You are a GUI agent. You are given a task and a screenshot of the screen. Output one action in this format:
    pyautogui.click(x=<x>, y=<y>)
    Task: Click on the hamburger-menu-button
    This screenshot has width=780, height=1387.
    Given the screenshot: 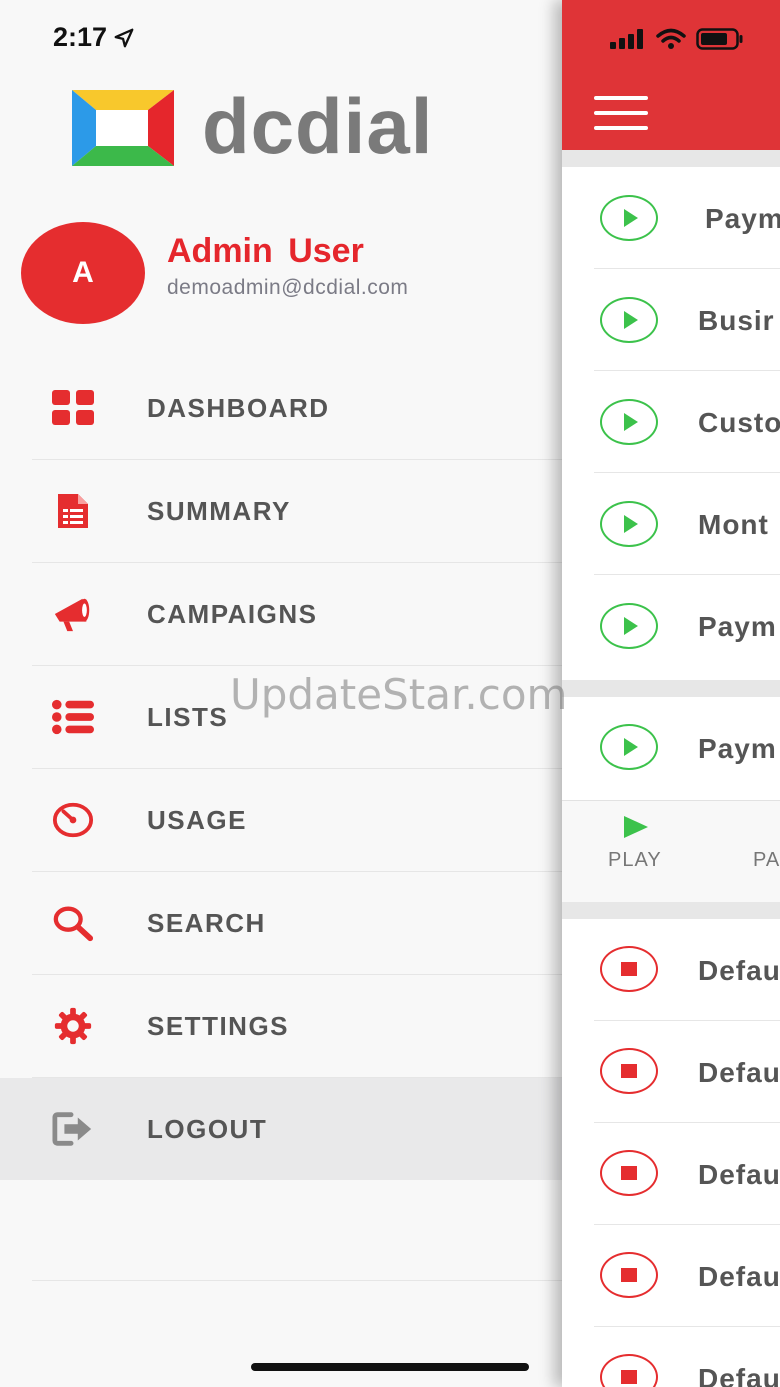 What is the action you would take?
    pyautogui.click(x=621, y=113)
    